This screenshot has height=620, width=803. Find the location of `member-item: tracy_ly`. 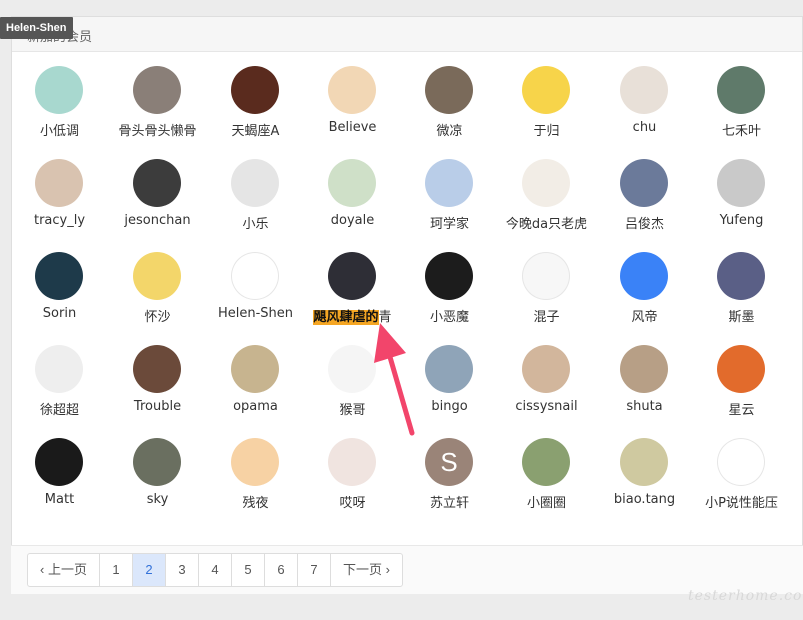

member-item: tracy_ly is located at coordinates (59, 205).